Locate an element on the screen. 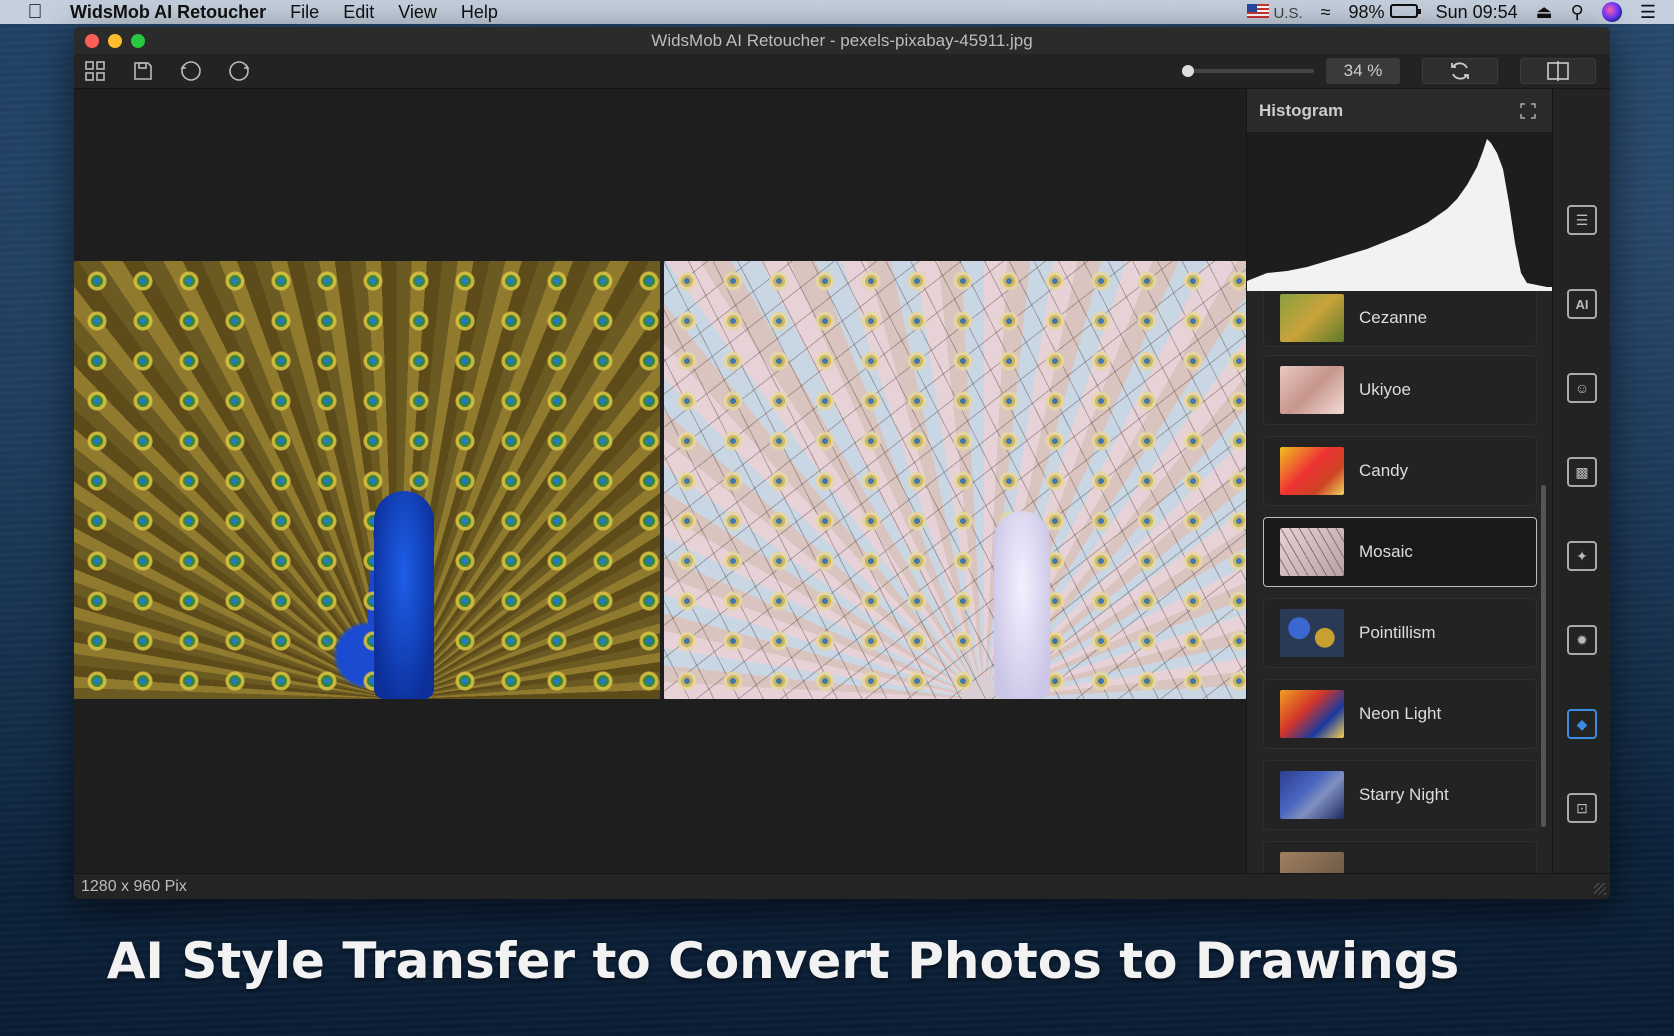 This screenshot has height=1036, width=1674. style-item-starry-night: Starry Night is located at coordinates (1400, 795).